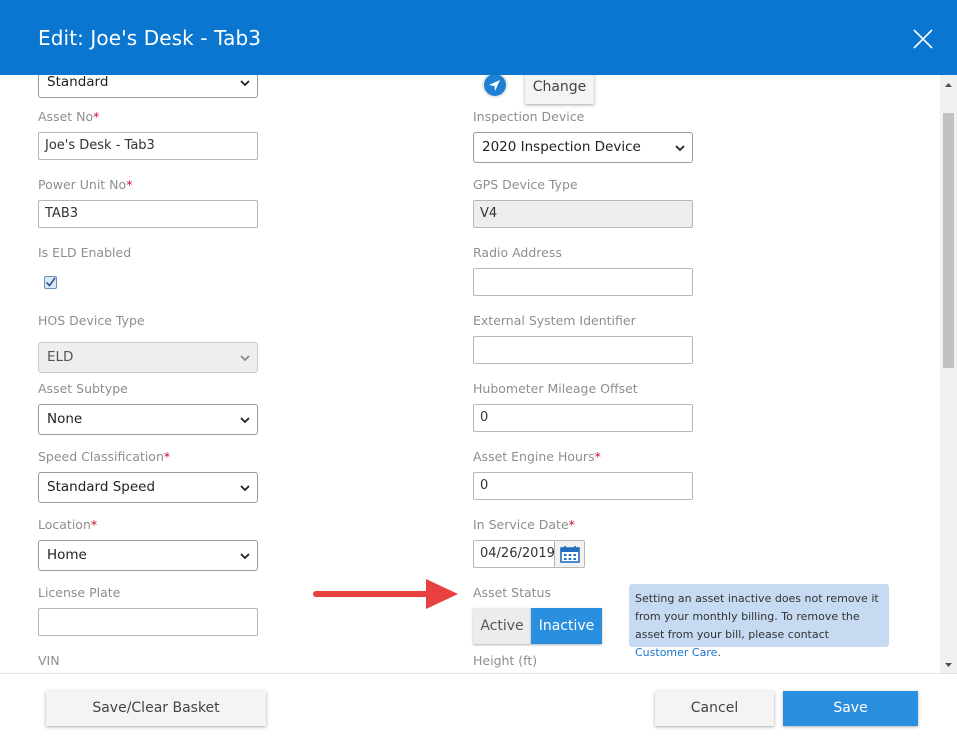 The image size is (957, 742). I want to click on asset-status-active-option: Active, so click(502, 626).